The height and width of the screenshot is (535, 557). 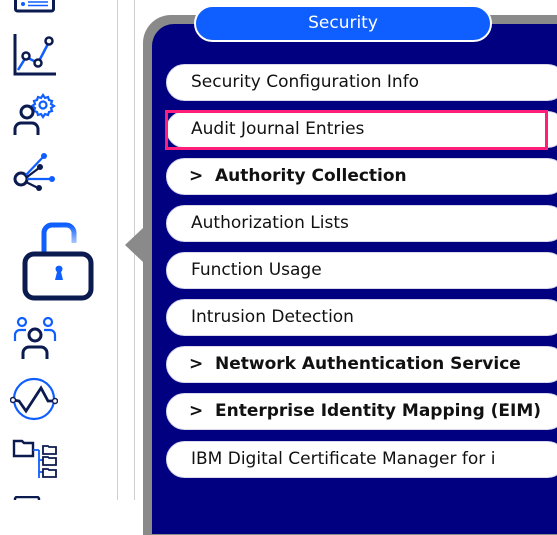 I want to click on menu-item-network-authentication-service: > Network Authentication Service, so click(x=361, y=364).